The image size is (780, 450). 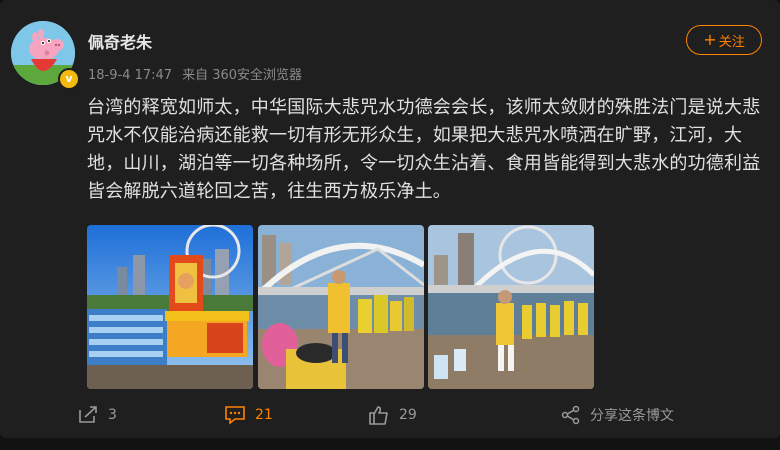 I want to click on river-ritual-photo, so click(x=511, y=307).